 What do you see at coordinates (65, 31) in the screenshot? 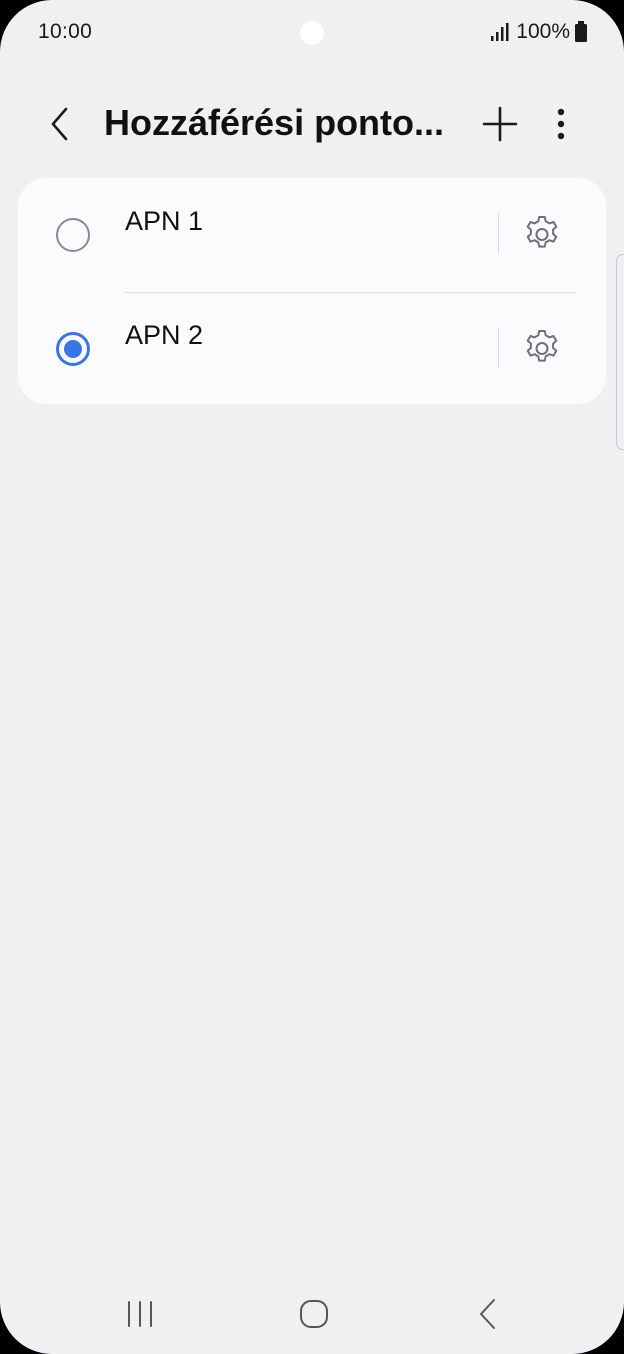
I see `status-time: 10:00` at bounding box center [65, 31].